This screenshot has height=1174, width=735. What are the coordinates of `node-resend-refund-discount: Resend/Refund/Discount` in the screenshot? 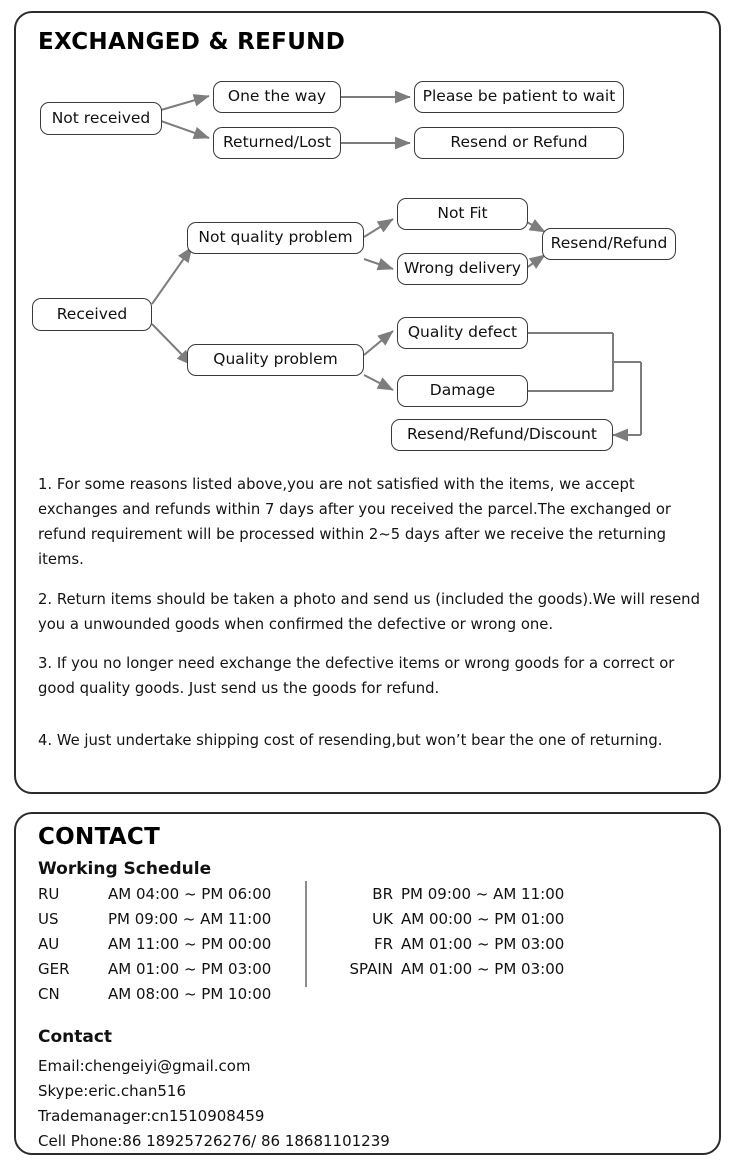 It's located at (502, 435).